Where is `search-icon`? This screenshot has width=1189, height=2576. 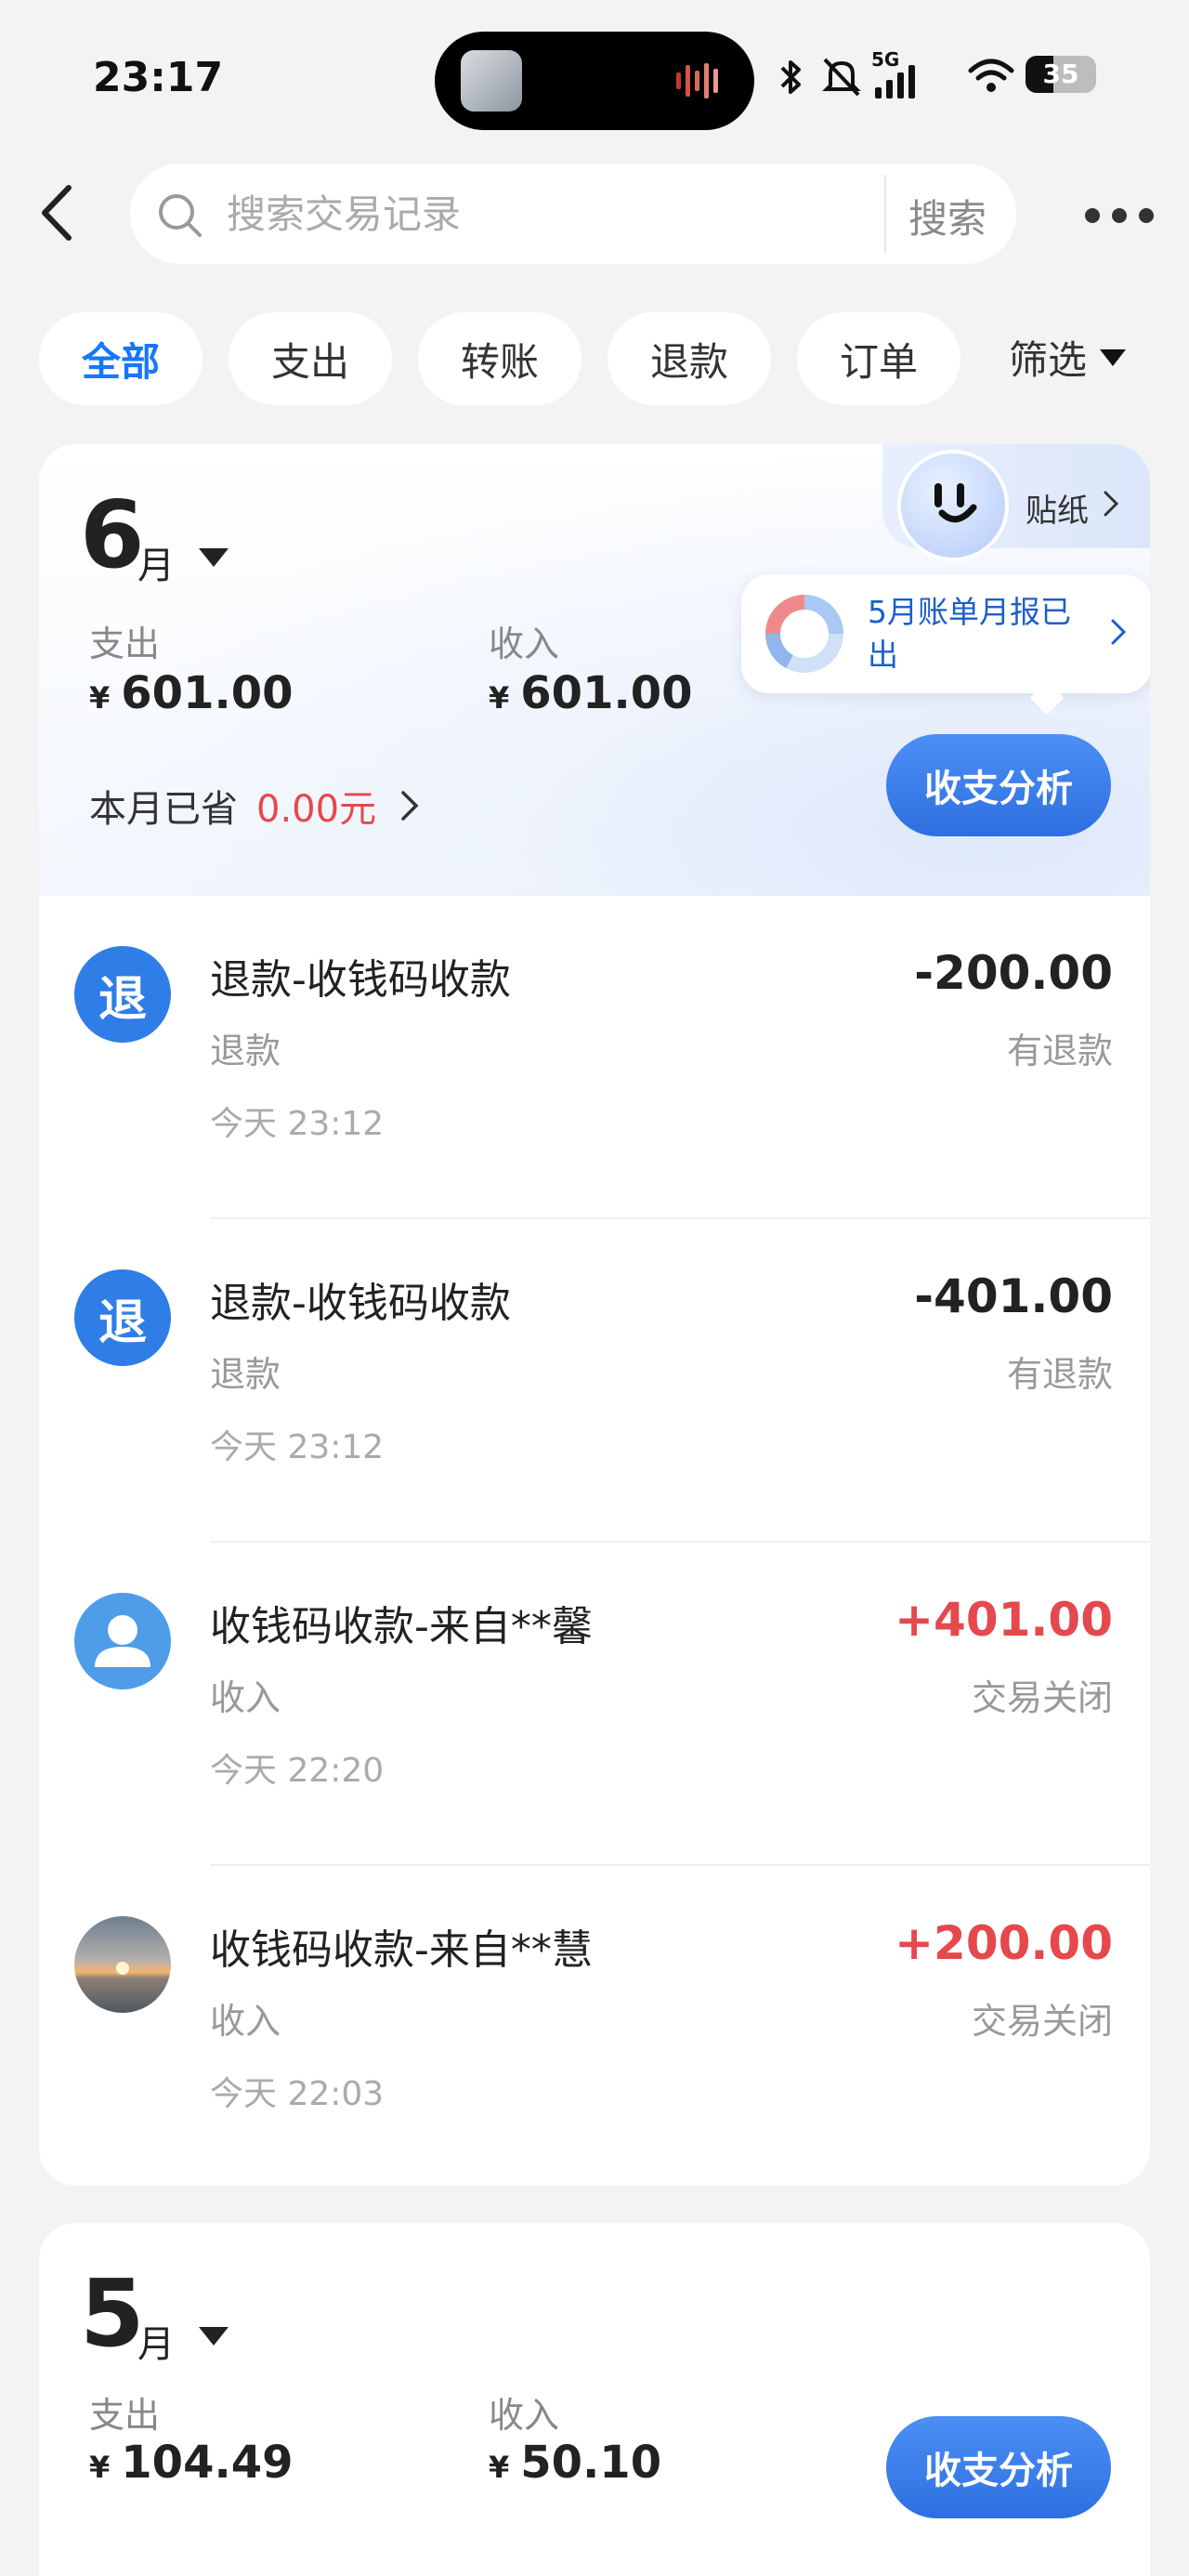 search-icon is located at coordinates (180, 215).